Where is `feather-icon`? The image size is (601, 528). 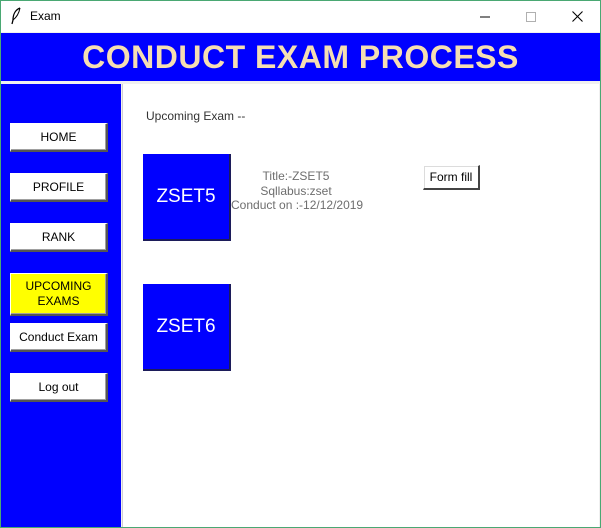 feather-icon is located at coordinates (16, 16).